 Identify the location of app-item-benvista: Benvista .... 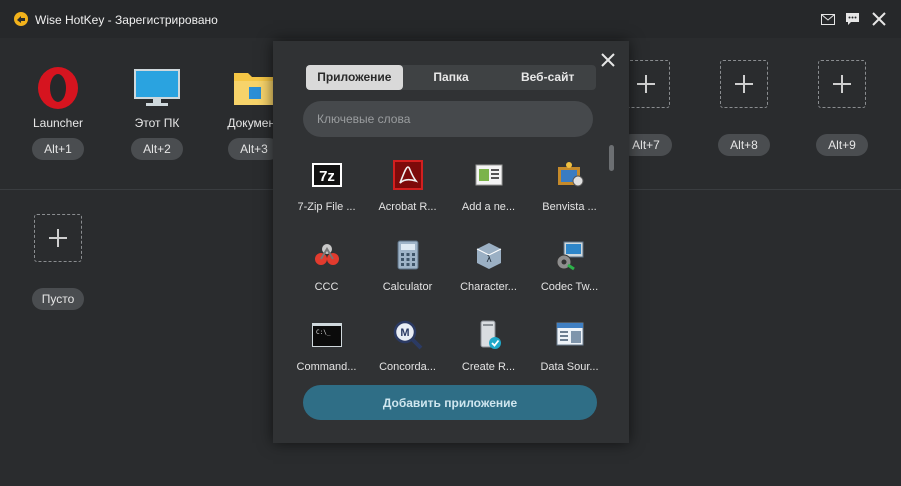
(569, 188).